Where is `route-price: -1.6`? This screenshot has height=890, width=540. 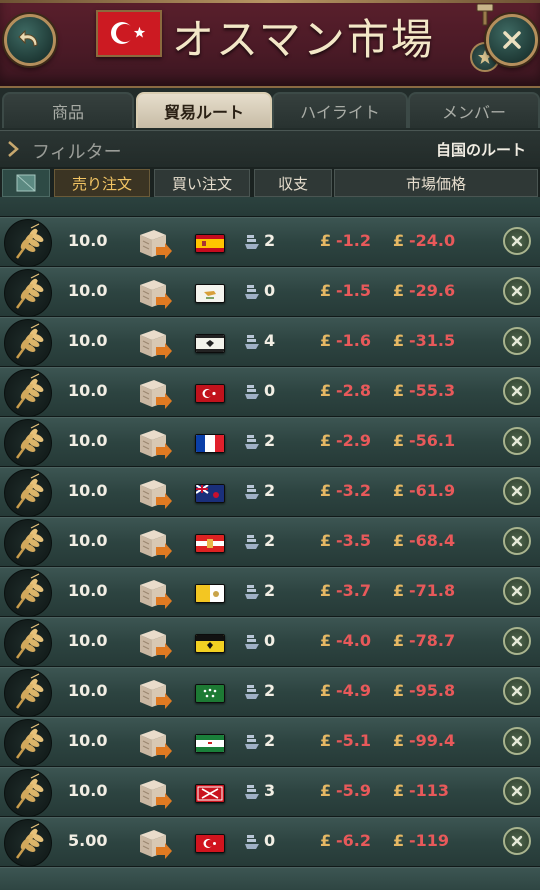 route-price: -1.6 is located at coordinates (353, 340).